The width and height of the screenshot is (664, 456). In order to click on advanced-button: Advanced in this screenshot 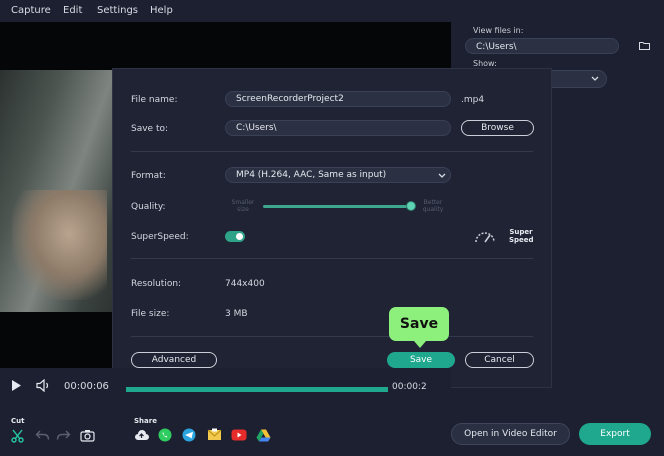, I will do `click(174, 360)`.